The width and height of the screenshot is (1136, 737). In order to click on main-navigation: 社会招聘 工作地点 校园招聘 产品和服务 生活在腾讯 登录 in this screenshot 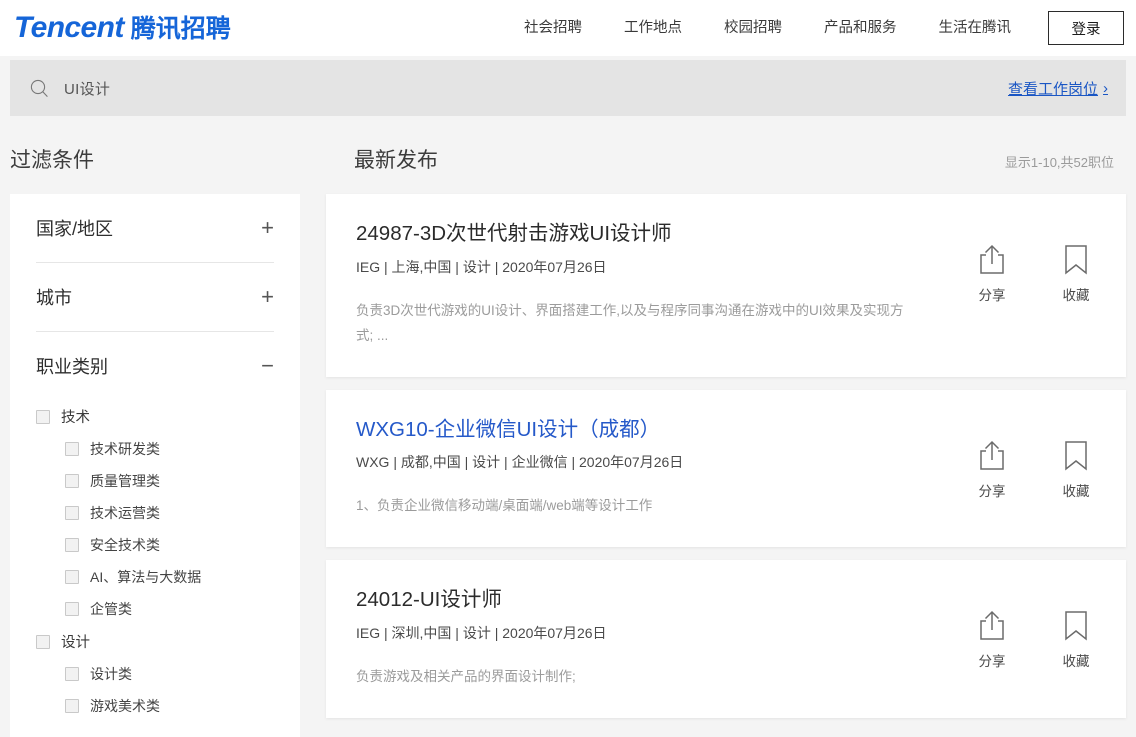, I will do `click(813, 28)`.